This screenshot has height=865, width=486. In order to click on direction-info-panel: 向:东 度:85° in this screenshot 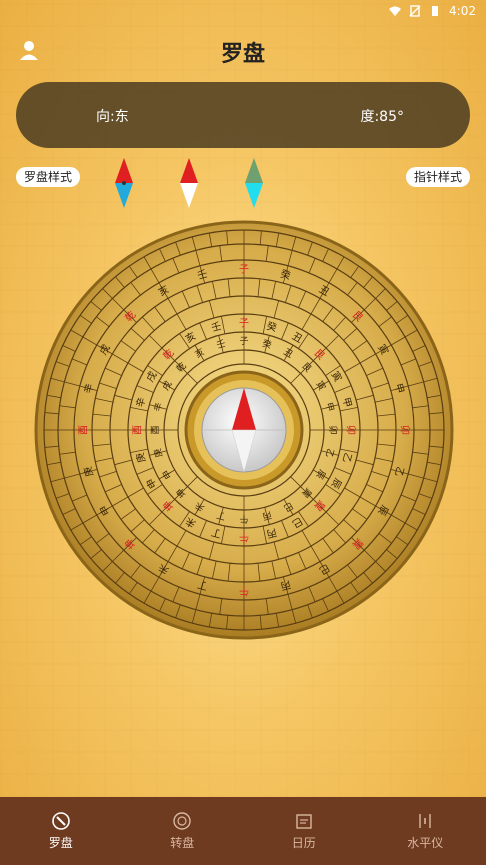, I will do `click(243, 115)`.